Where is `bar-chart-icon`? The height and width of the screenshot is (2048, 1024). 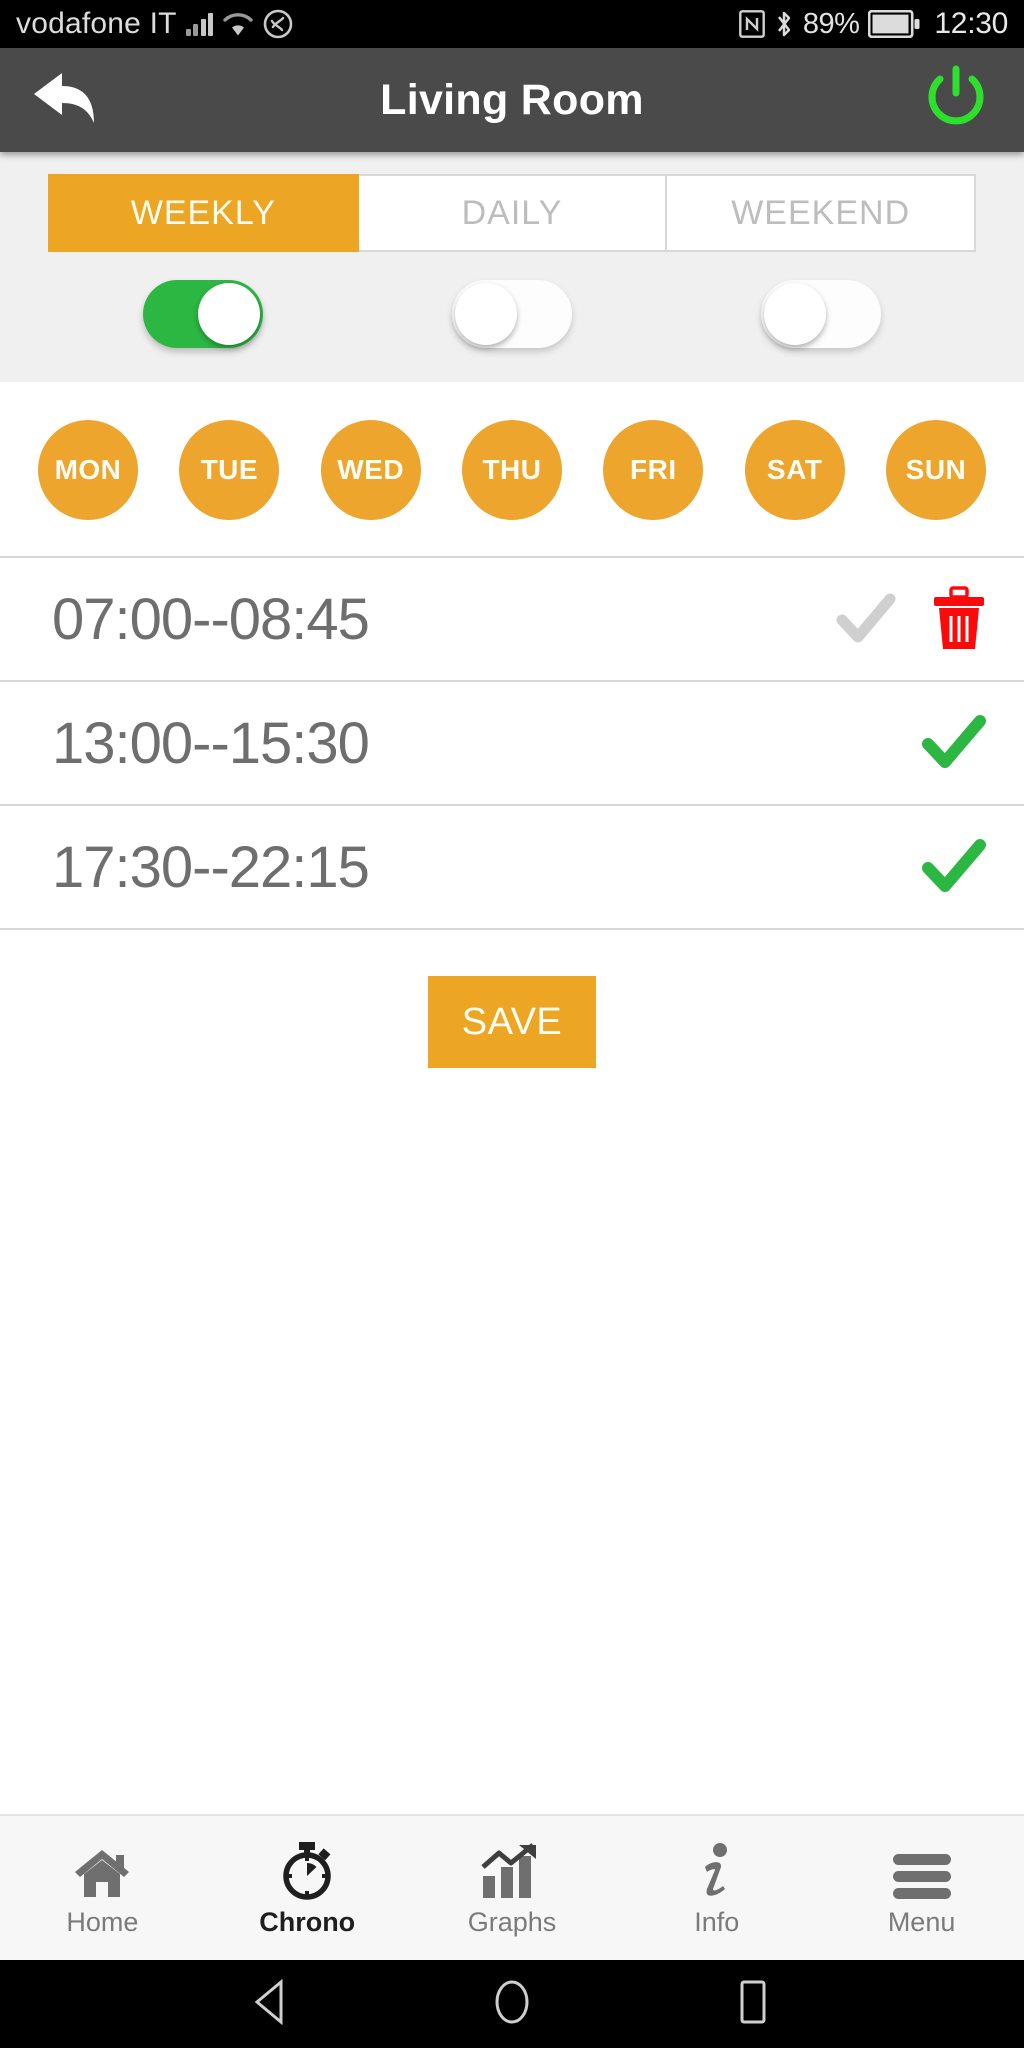
bar-chart-icon is located at coordinates (512, 1870).